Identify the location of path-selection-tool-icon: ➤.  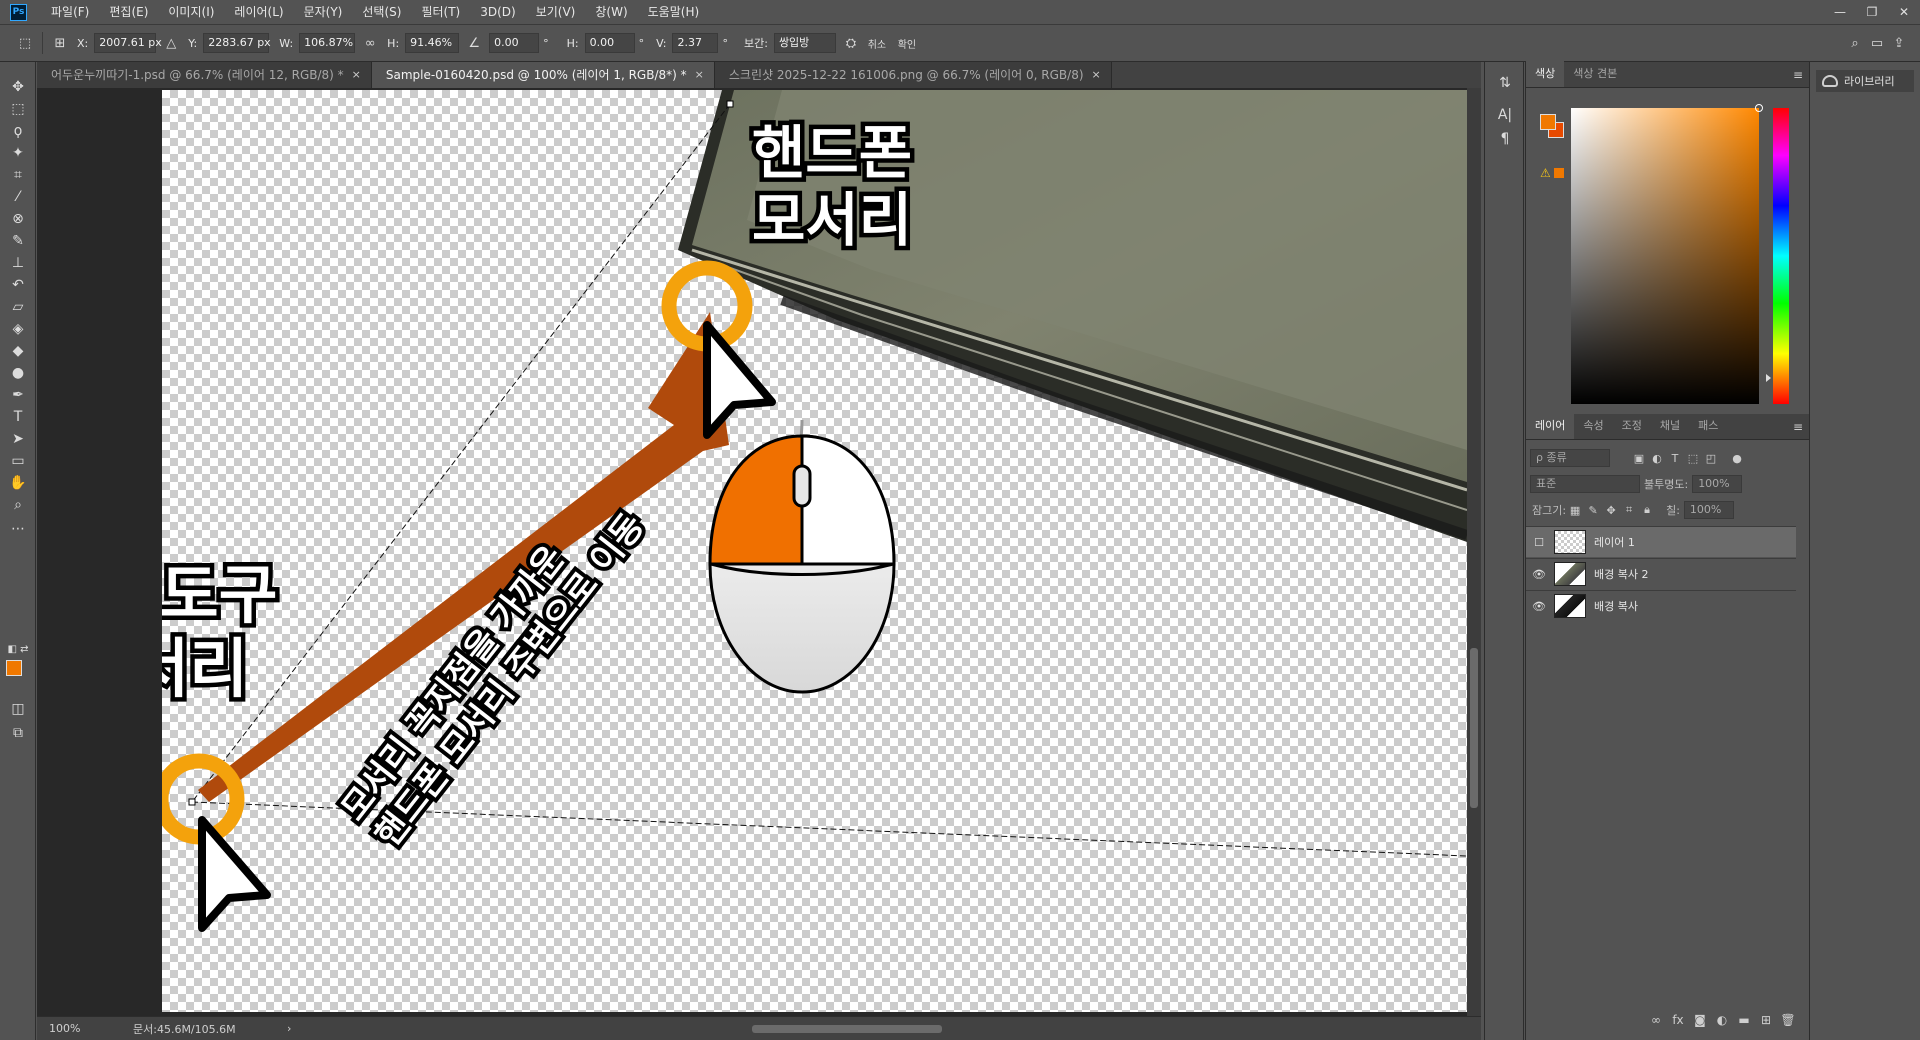
(18, 439).